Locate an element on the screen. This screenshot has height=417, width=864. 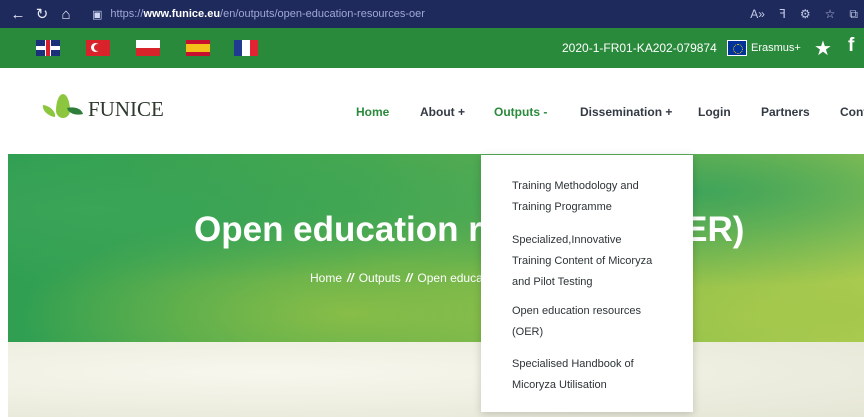
nav-about: About + is located at coordinates (442, 112).